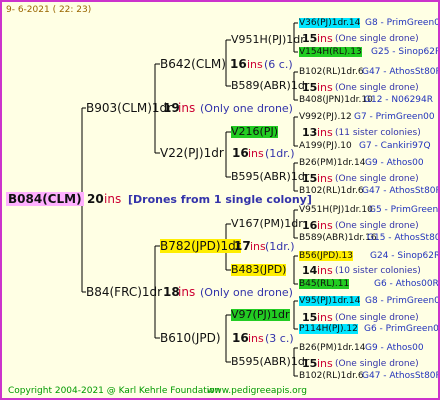 This screenshot has height=400, width=440. What do you see at coordinates (330, 23) in the screenshot?
I see `ancestor-leaf: V36(PJ)1dr.14` at bounding box center [330, 23].